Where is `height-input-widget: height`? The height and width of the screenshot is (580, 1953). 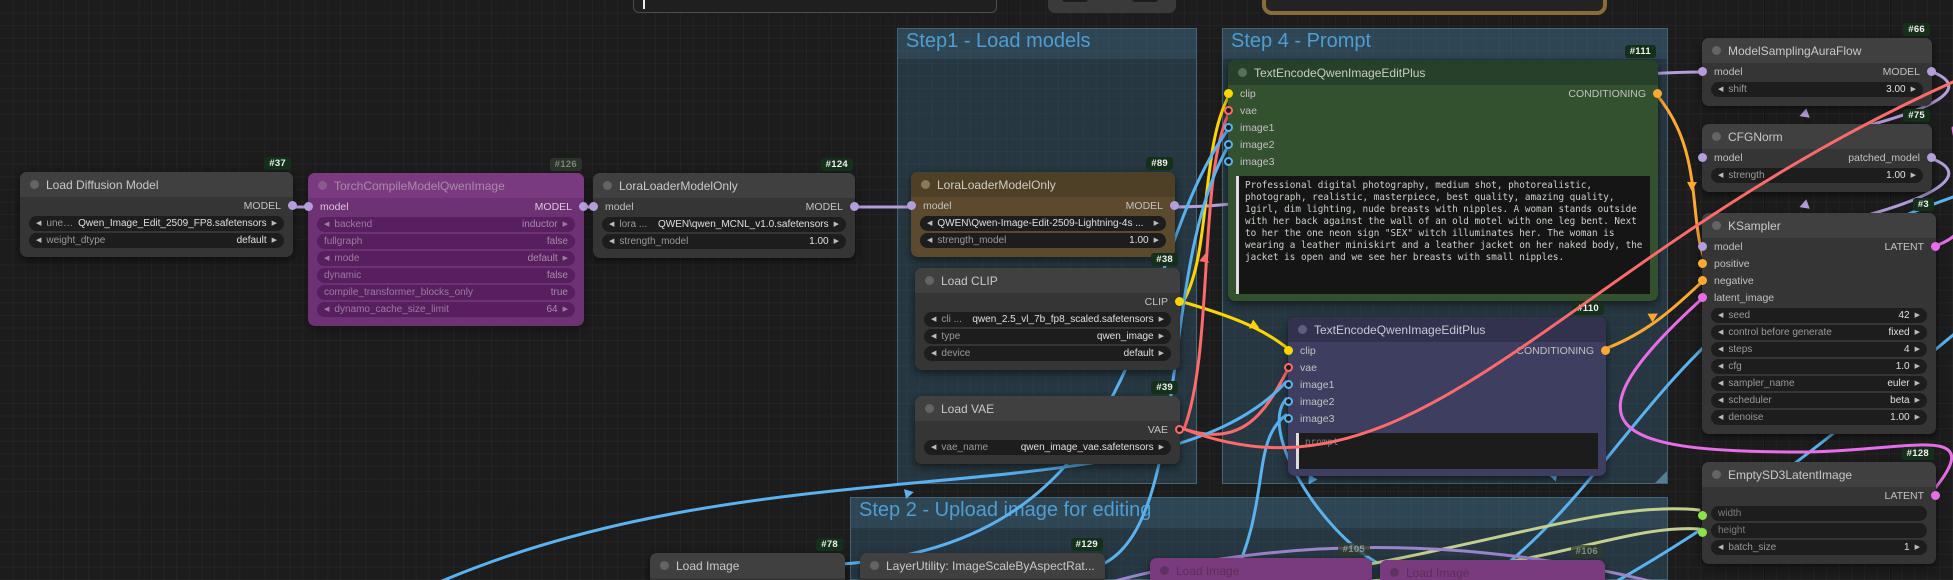
height-input-widget: height is located at coordinates (1819, 530).